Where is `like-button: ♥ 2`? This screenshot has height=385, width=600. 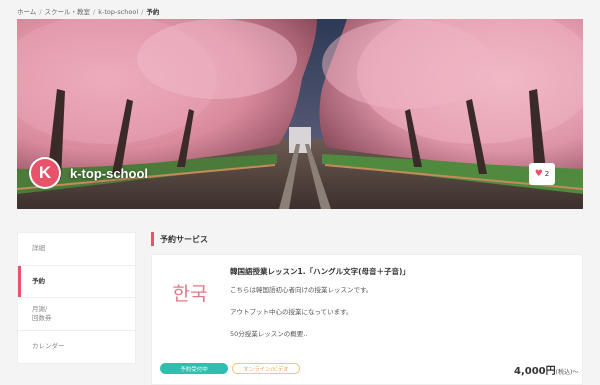
like-button: ♥ 2 is located at coordinates (542, 174).